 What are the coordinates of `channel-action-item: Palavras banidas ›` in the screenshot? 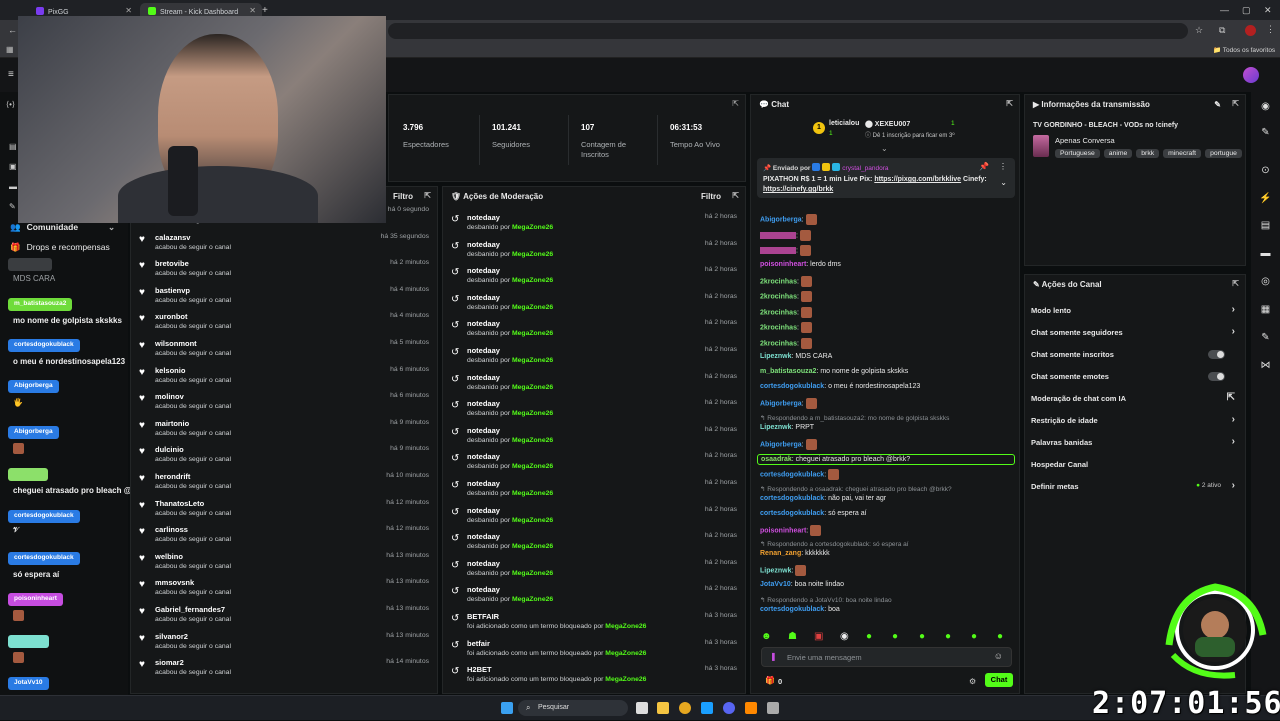 It's located at (1134, 442).